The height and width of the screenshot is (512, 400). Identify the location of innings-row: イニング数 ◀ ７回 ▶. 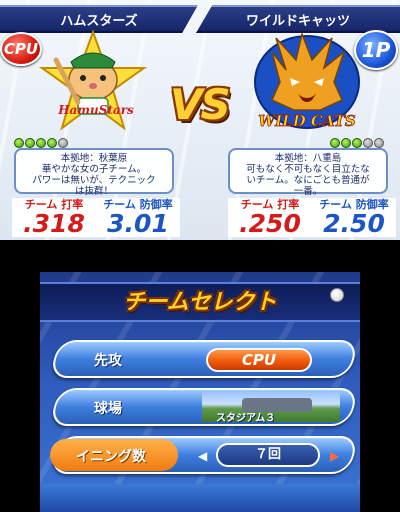
(204, 455).